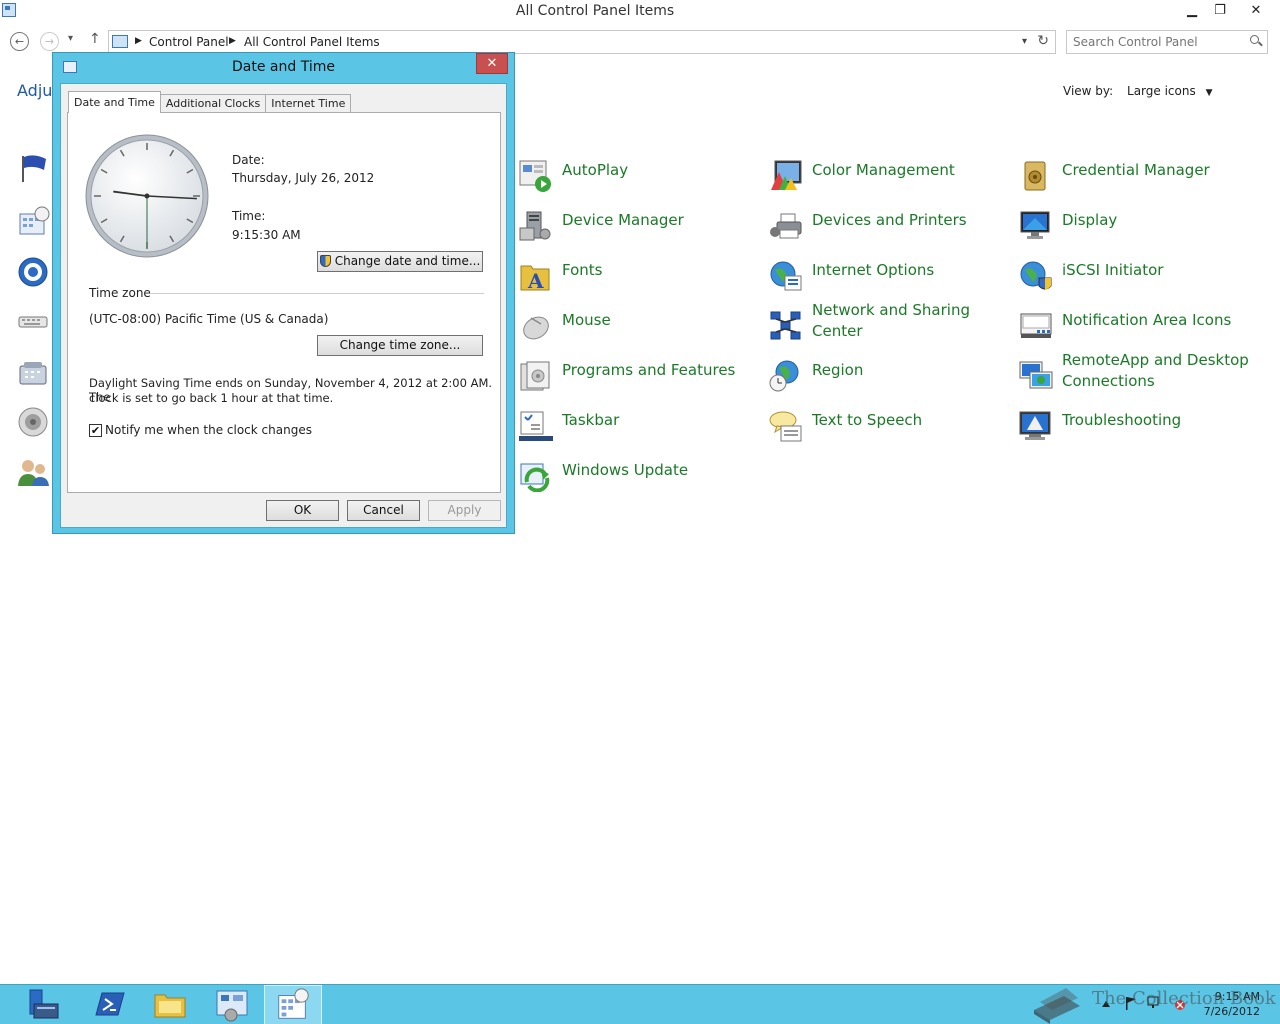 The width and height of the screenshot is (1280, 1024). What do you see at coordinates (95, 430) in the screenshot?
I see `notify-checkbox: ✔` at bounding box center [95, 430].